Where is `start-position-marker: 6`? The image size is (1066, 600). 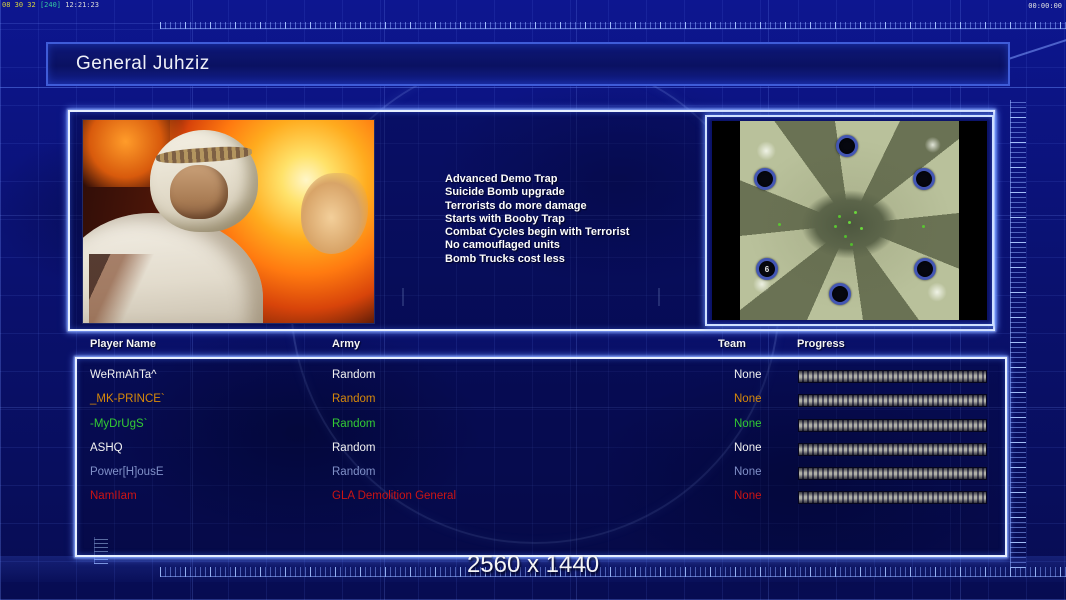 start-position-marker: 6 is located at coordinates (767, 269).